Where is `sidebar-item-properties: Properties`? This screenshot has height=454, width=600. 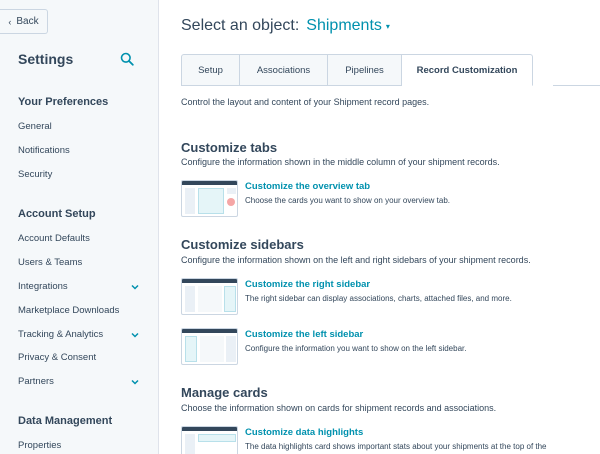 sidebar-item-properties: Properties is located at coordinates (79, 445).